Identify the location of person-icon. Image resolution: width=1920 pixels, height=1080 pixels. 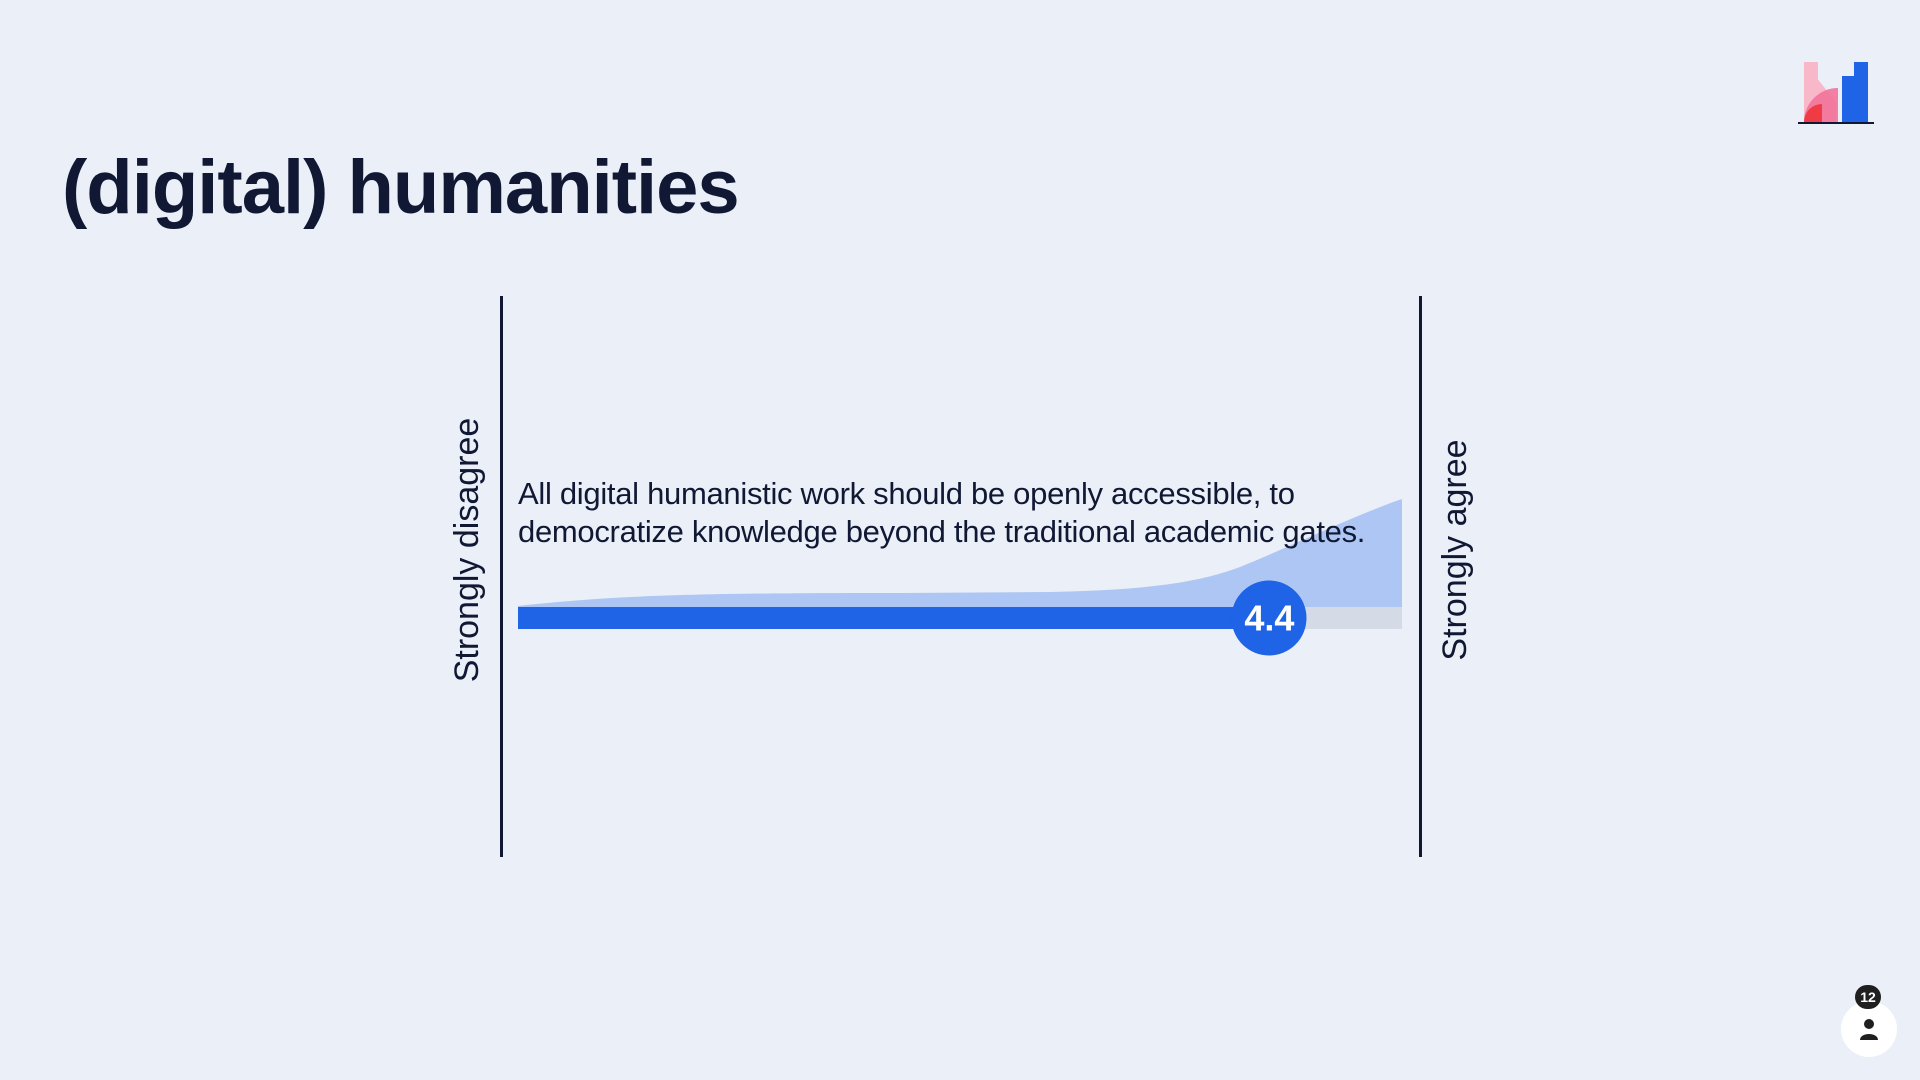
(1869, 1029).